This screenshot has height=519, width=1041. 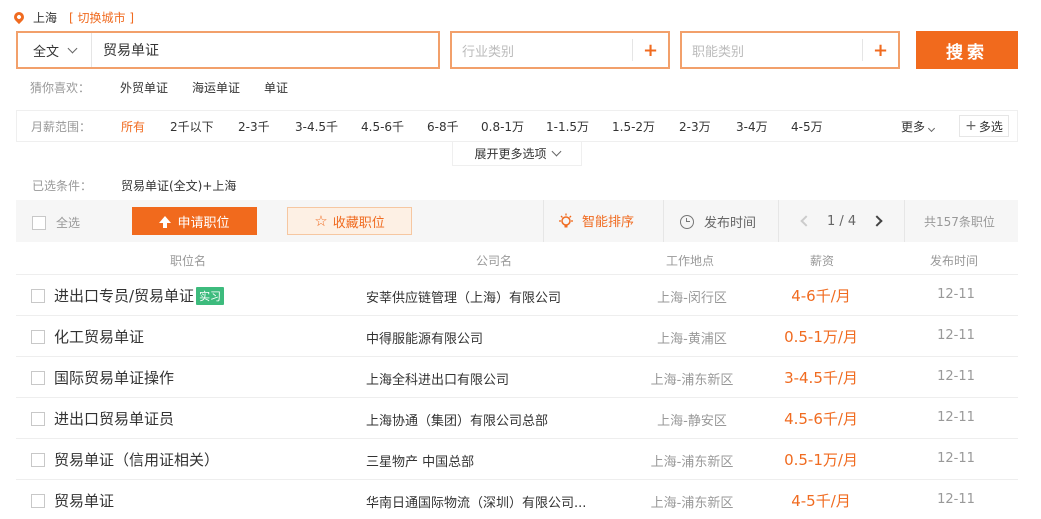 I want to click on guess-label: 猜你喜欢：, so click(x=60, y=87).